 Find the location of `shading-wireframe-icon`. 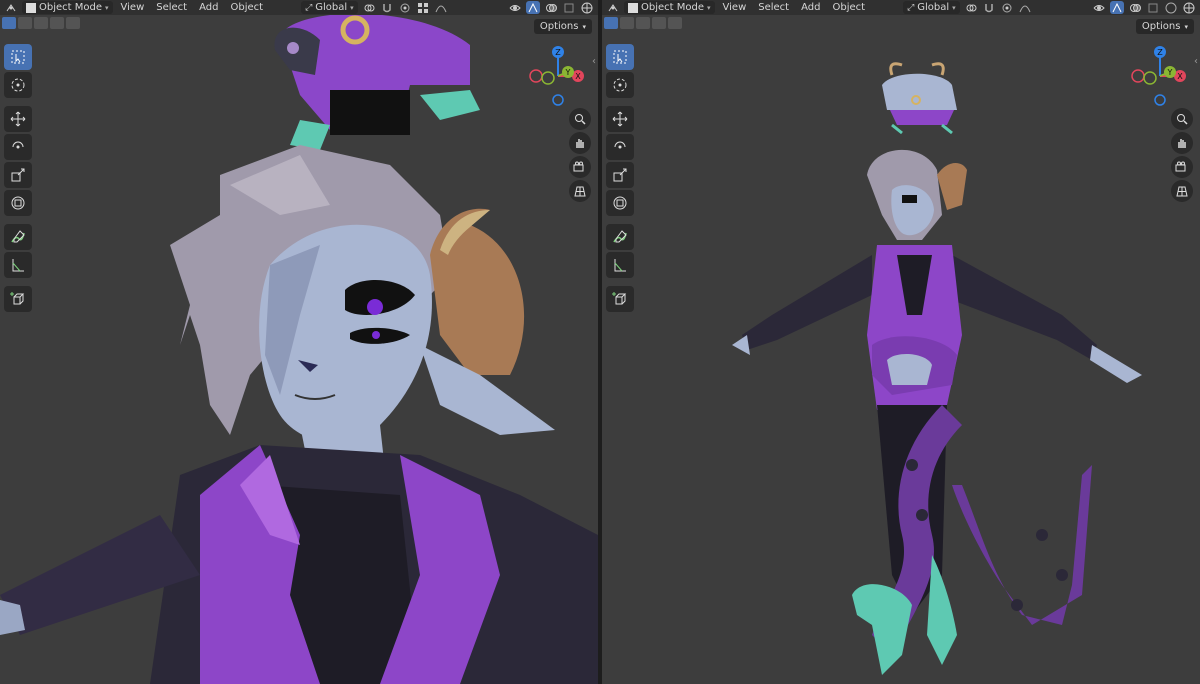

shading-wireframe-icon is located at coordinates (1171, 7).